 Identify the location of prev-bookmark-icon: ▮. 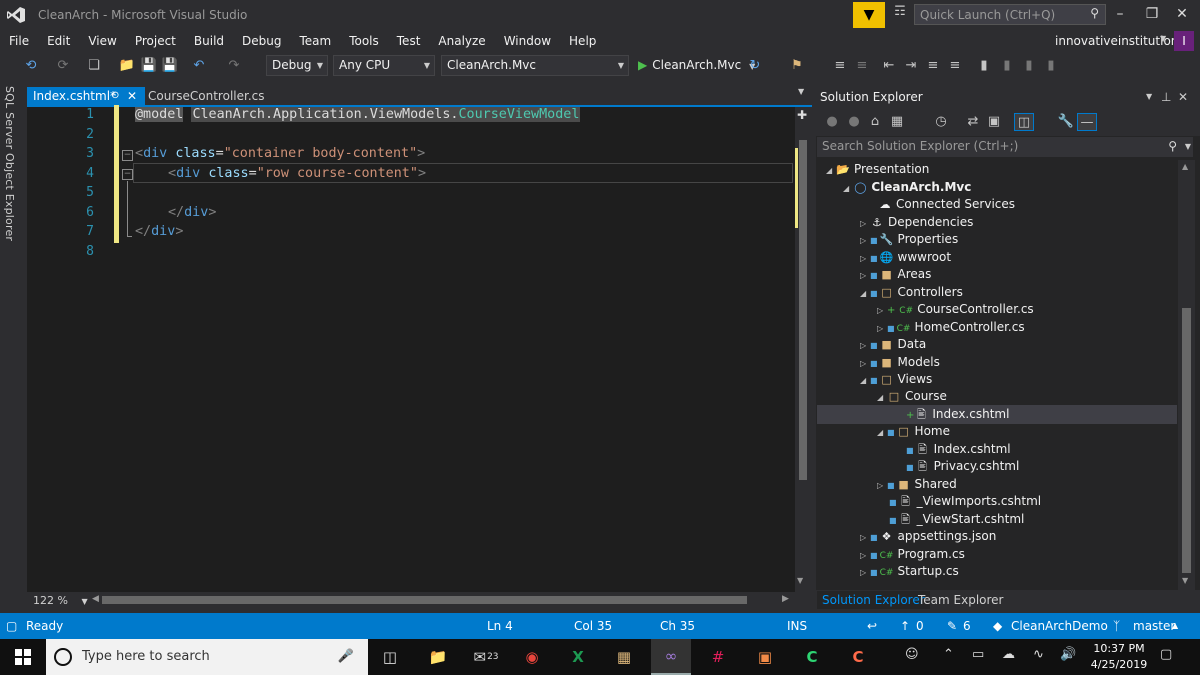
(1007, 66).